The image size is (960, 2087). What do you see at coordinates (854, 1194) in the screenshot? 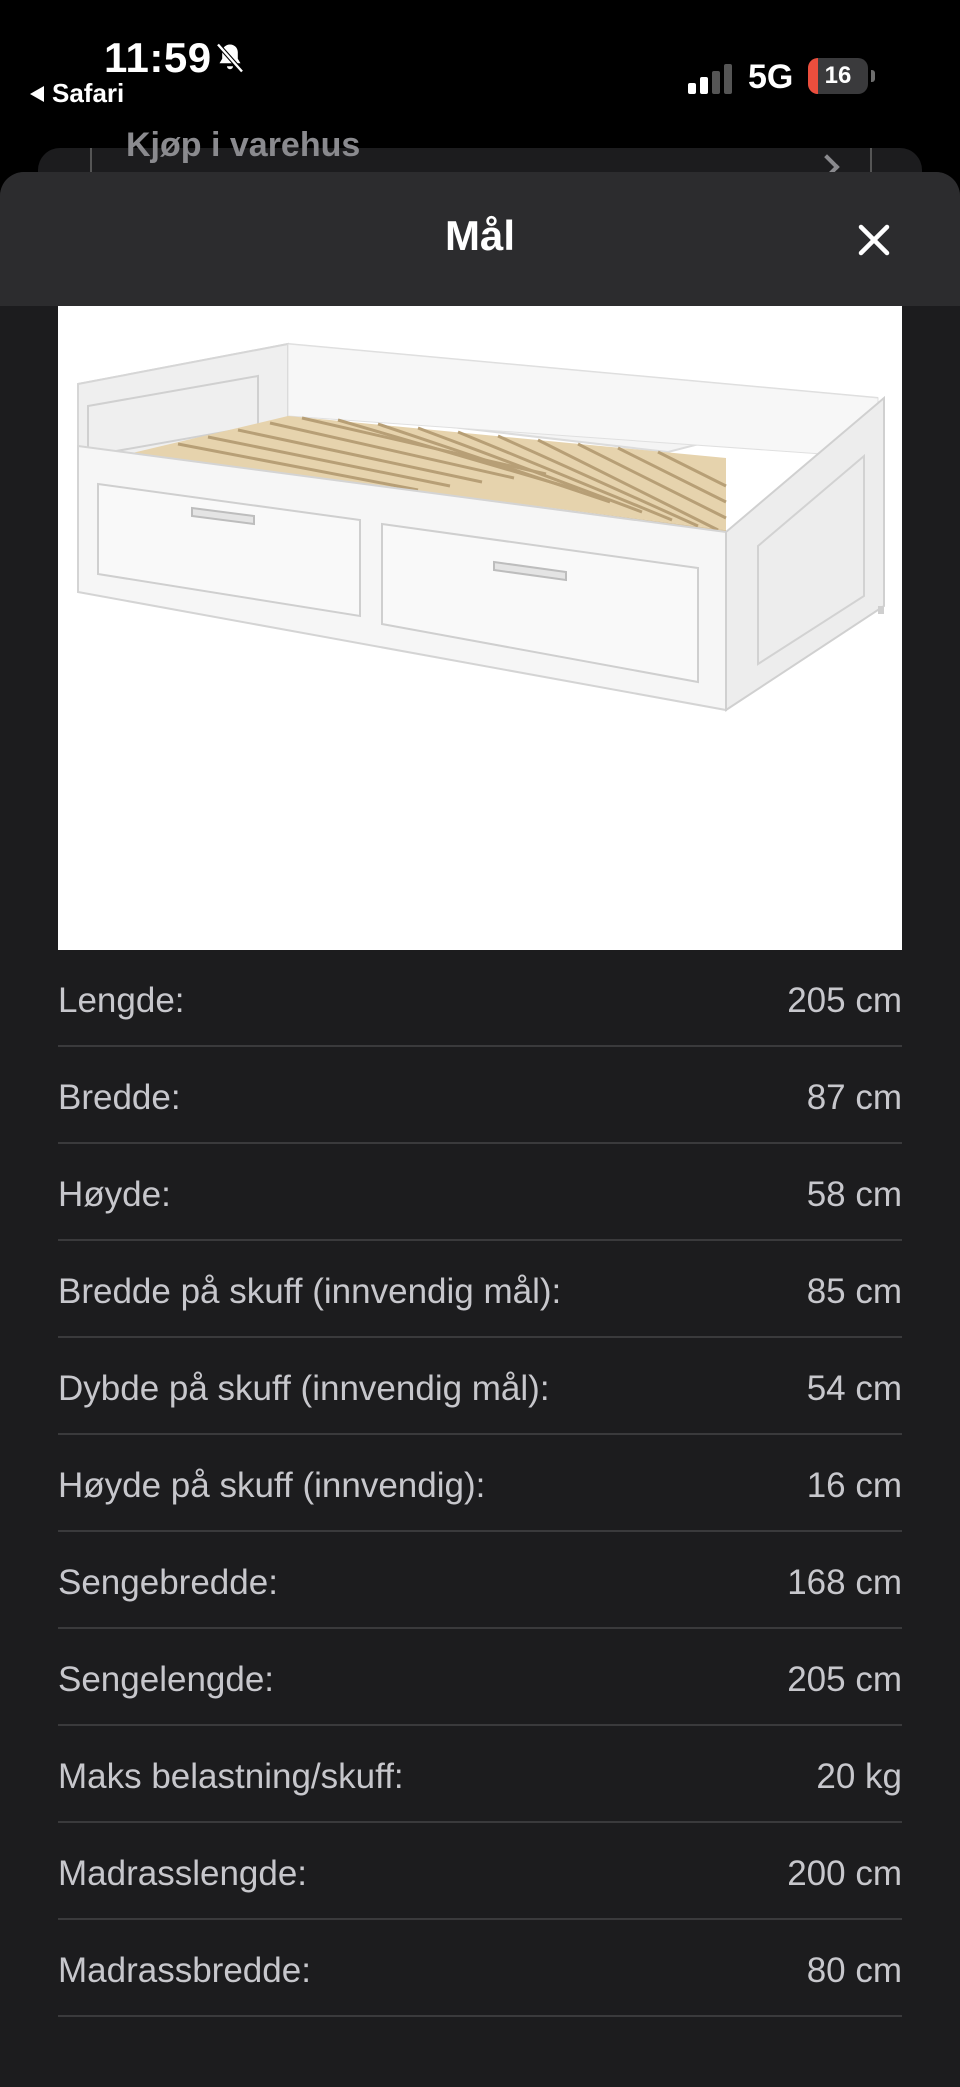
I see `spec-value: 58 cm` at bounding box center [854, 1194].